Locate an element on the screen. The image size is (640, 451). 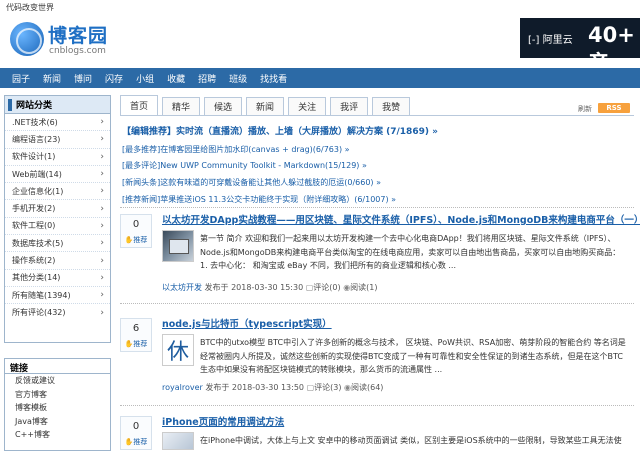
vote-box: 0 ✋推荐 is located at coordinates (136, 433).